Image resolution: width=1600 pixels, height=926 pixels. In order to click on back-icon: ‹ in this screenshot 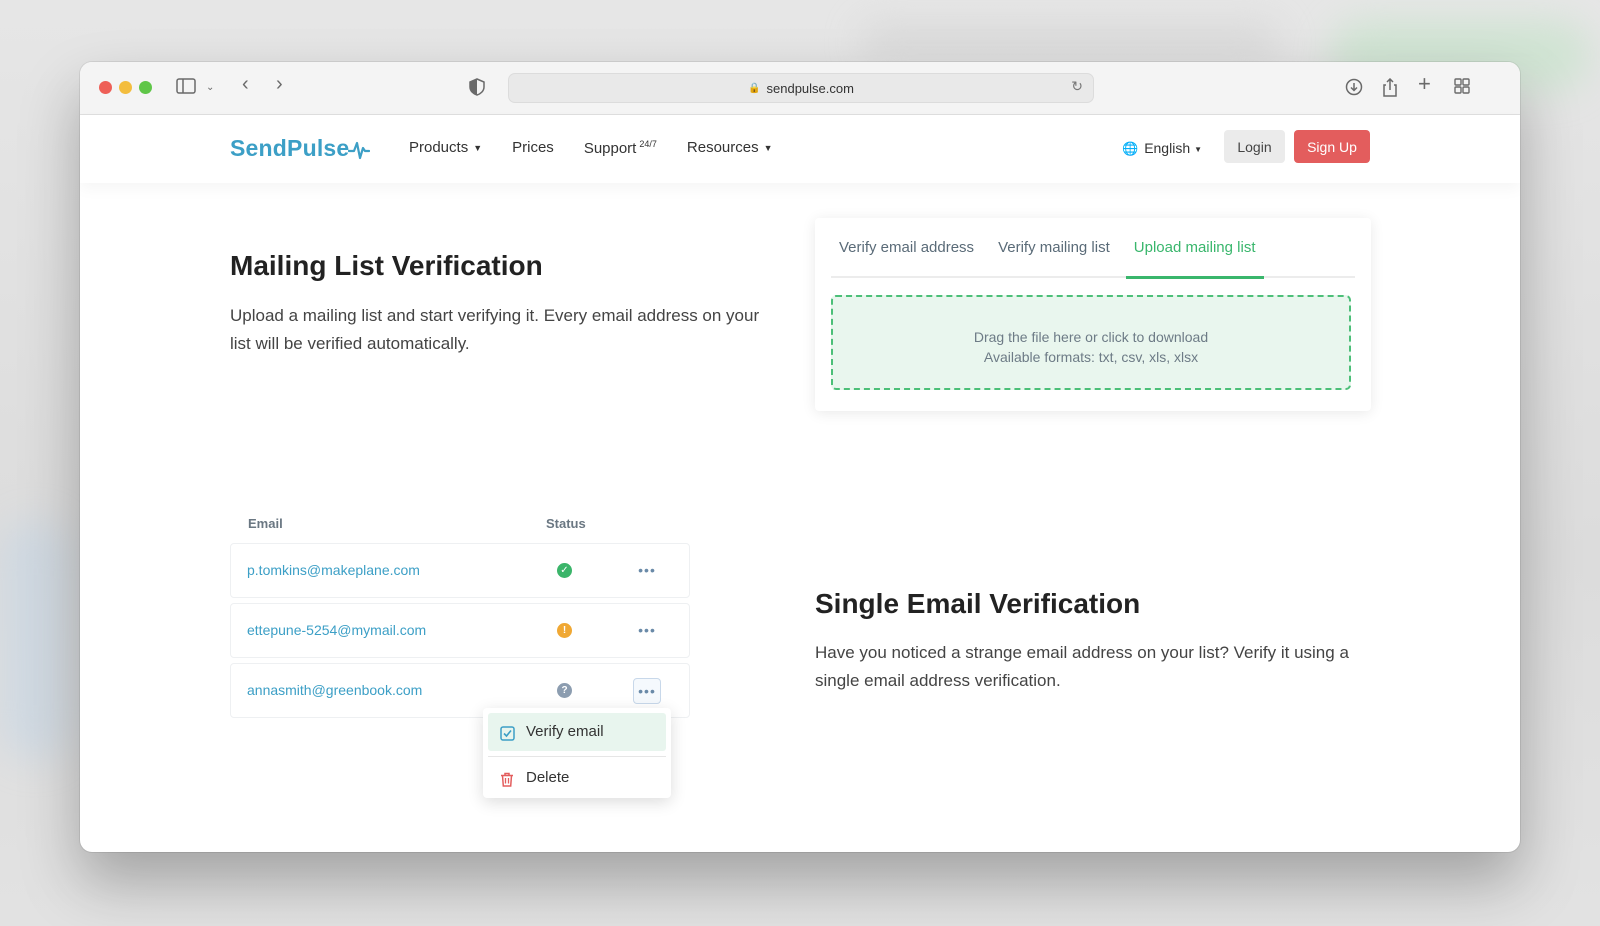, I will do `click(245, 84)`.